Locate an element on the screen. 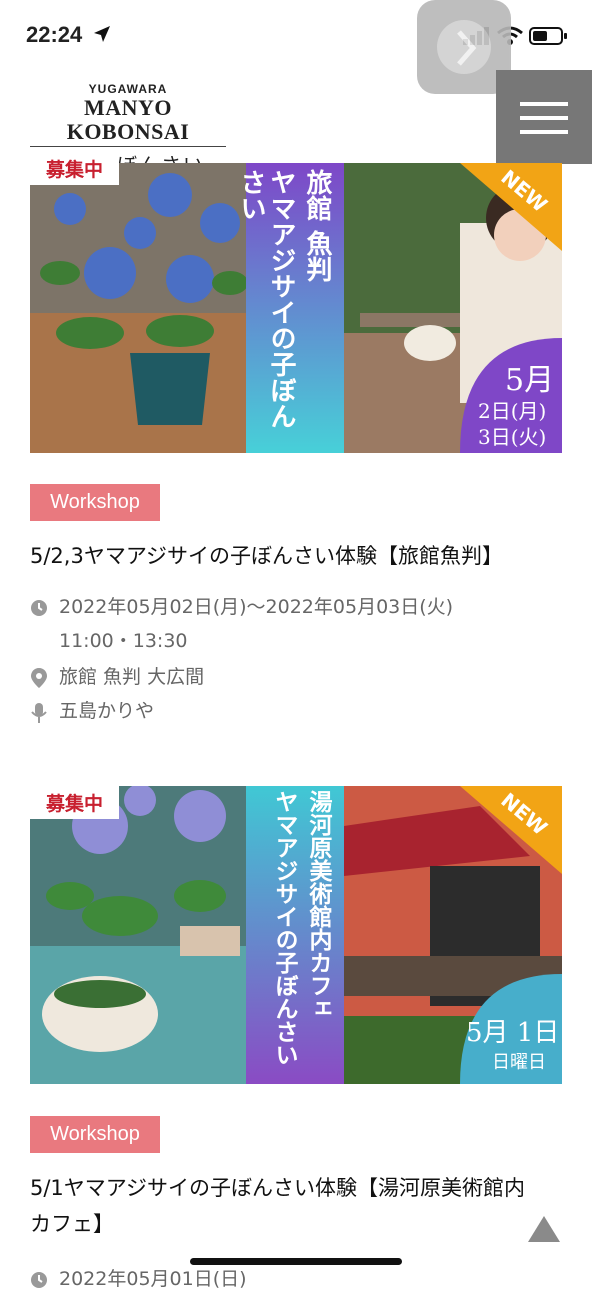 The height and width of the screenshot is (1296, 592). location-arrow-icon is located at coordinates (102, 34).